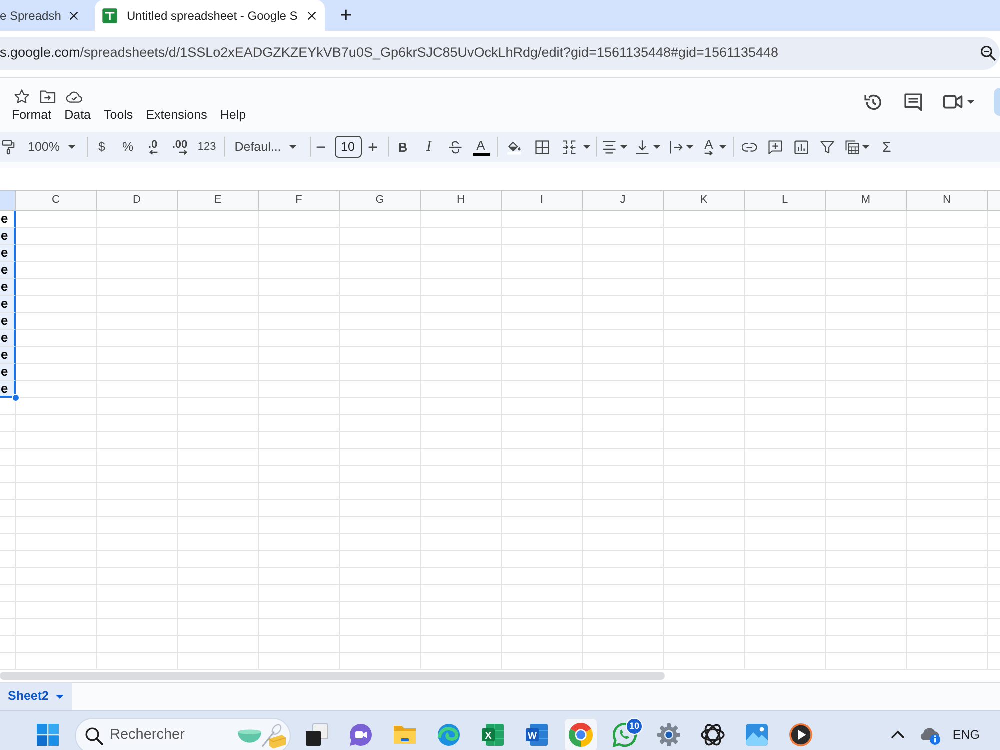  I want to click on table-icon, so click(852, 147).